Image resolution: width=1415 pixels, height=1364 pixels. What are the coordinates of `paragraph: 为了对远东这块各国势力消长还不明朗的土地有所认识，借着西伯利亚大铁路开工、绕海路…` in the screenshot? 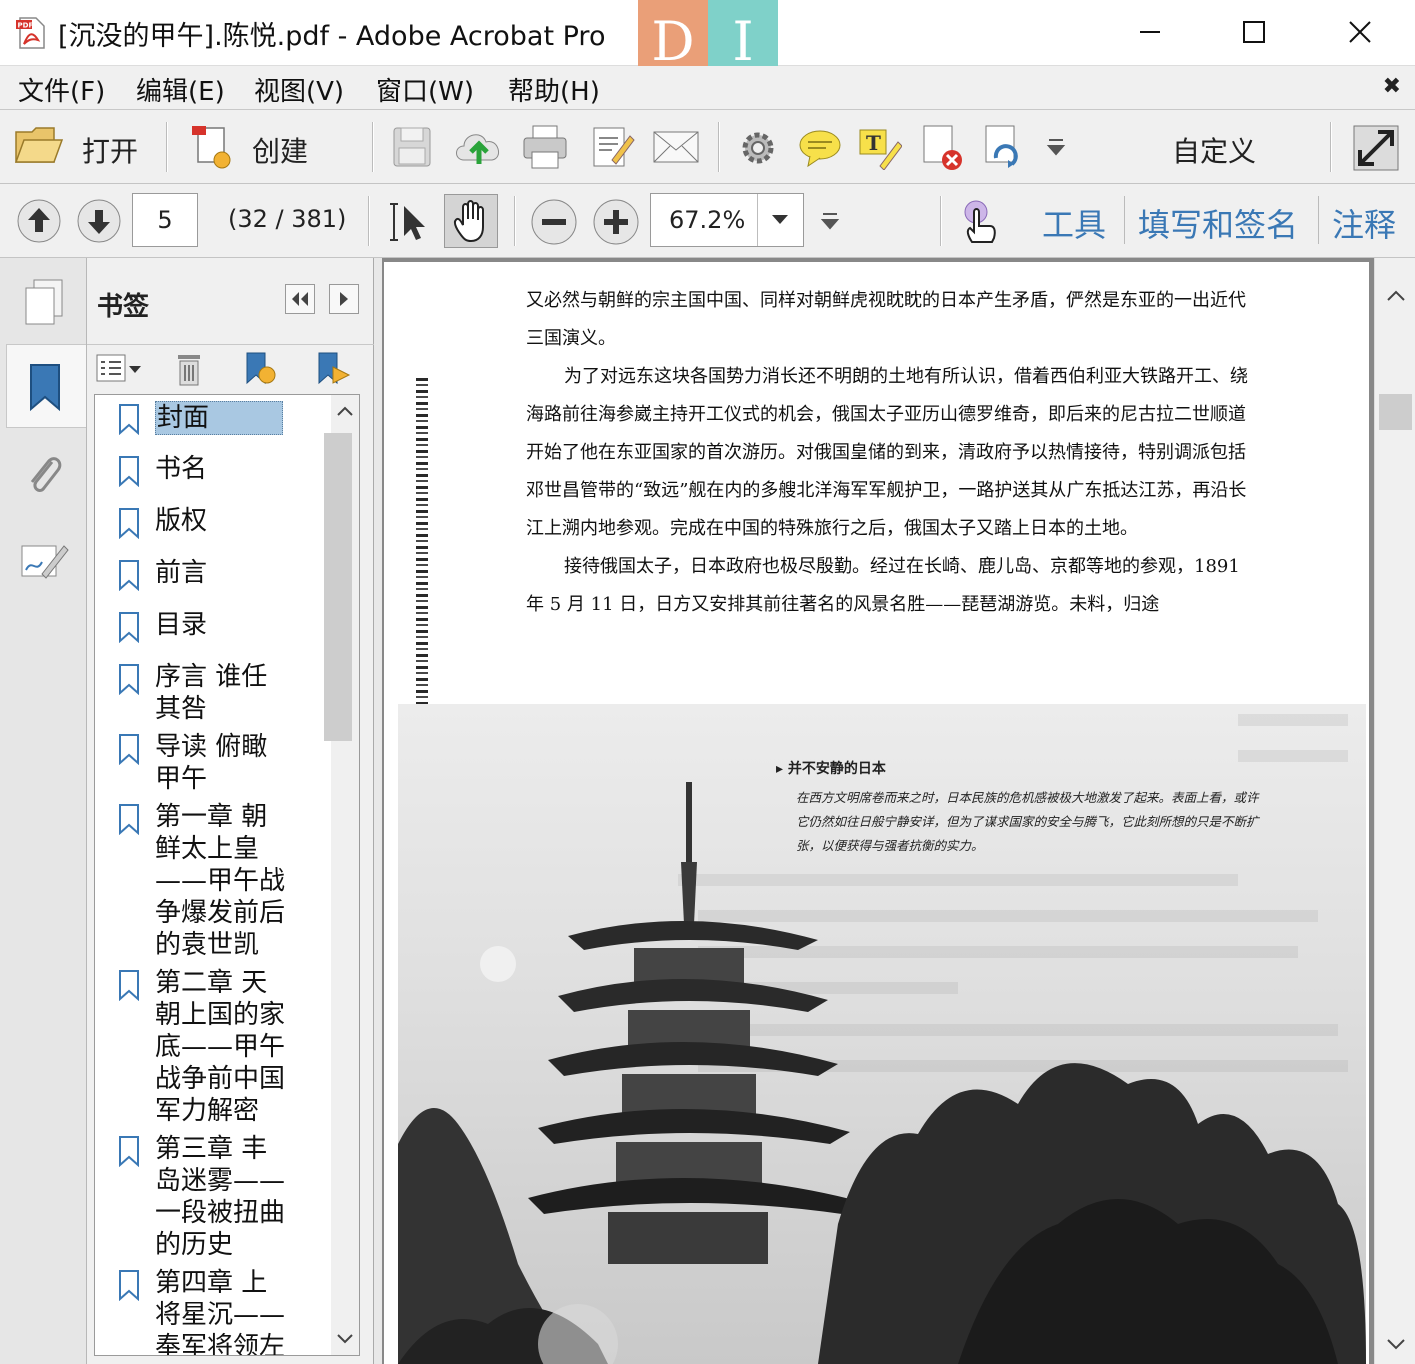 It's located at (887, 452).